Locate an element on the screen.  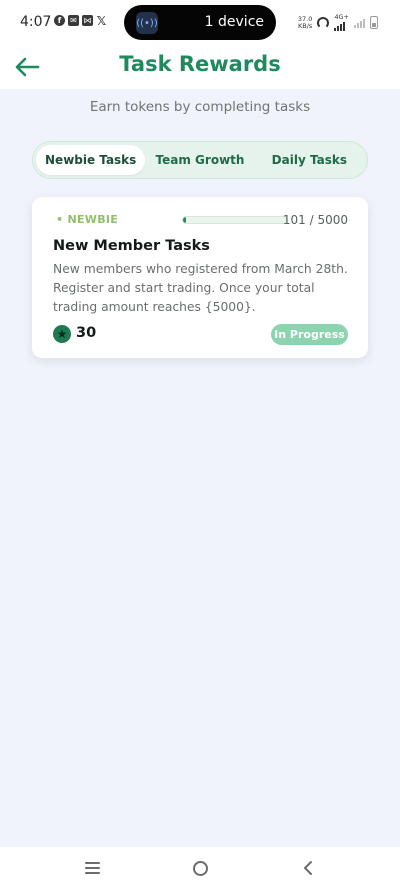
notification-icons: f ✉ ⋈ 𝕏 is located at coordinates (80, 20).